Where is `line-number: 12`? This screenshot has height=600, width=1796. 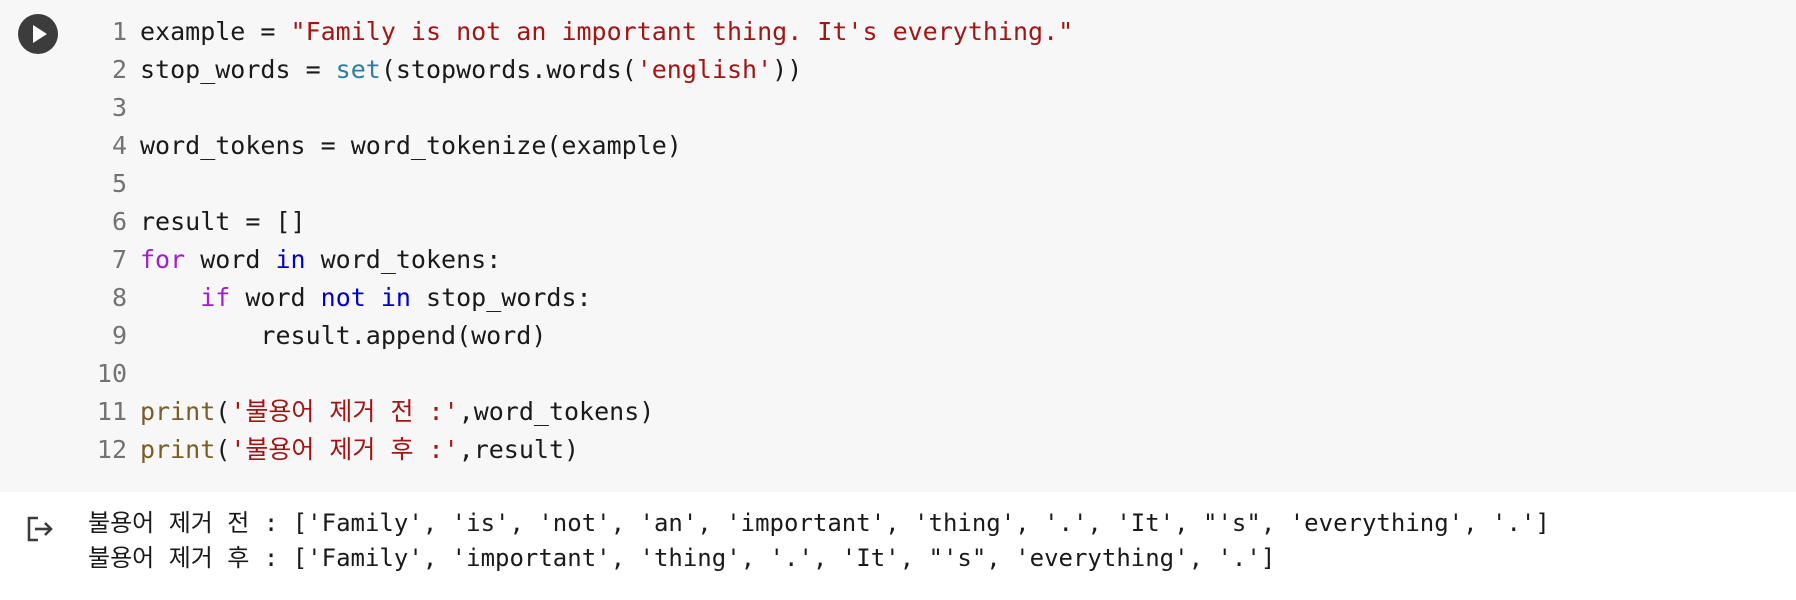 line-number: 12 is located at coordinates (111, 449).